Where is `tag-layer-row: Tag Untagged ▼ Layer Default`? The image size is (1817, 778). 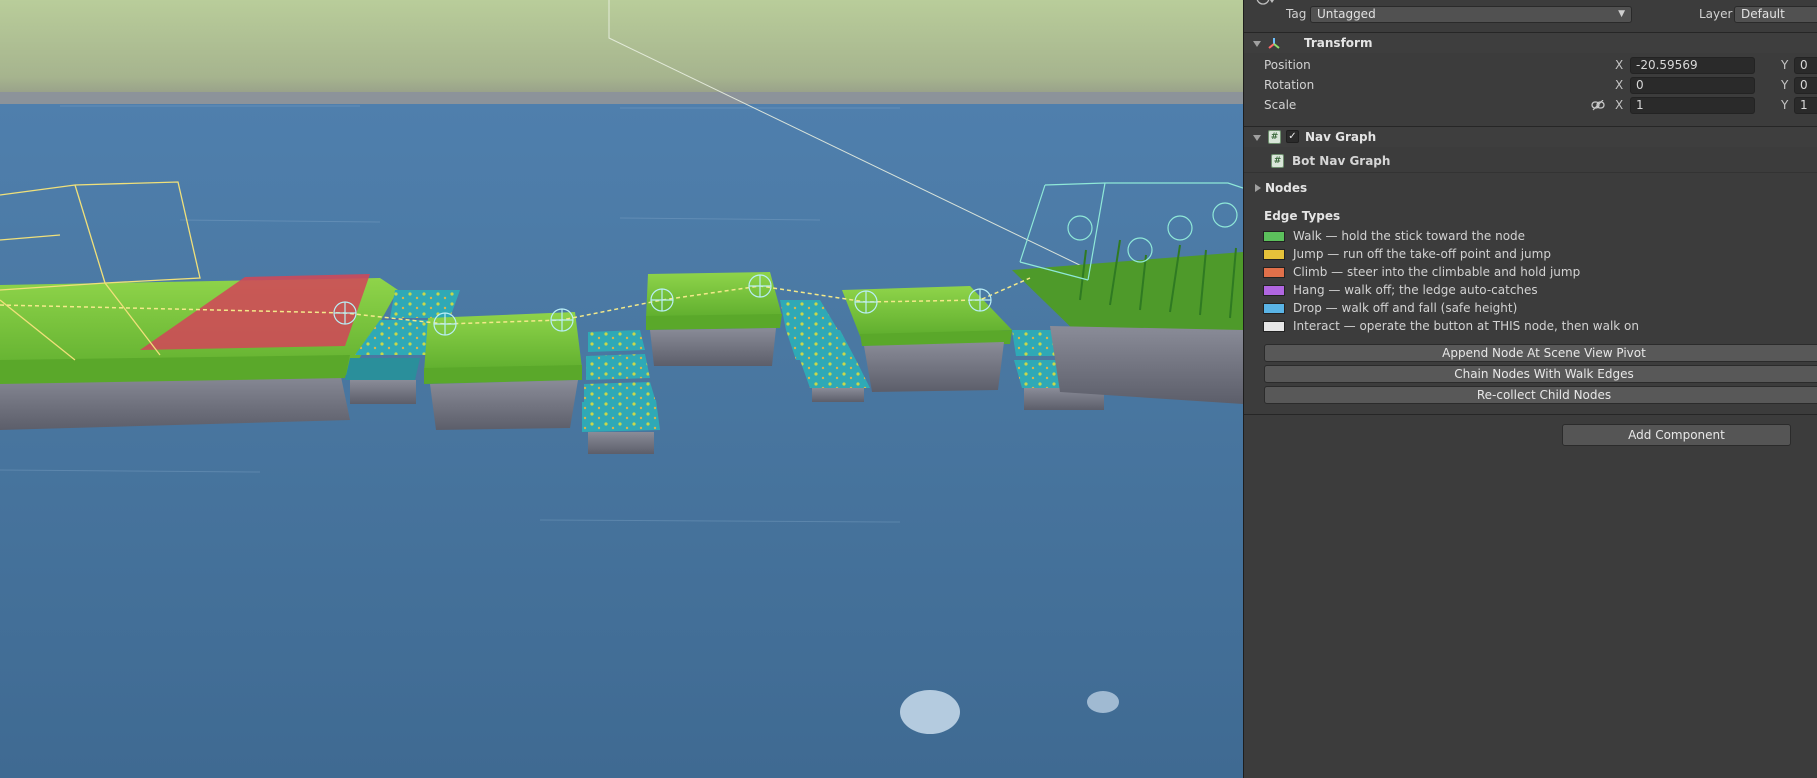
tag-layer-row: Tag Untagged ▼ Layer Default is located at coordinates (1530, 14).